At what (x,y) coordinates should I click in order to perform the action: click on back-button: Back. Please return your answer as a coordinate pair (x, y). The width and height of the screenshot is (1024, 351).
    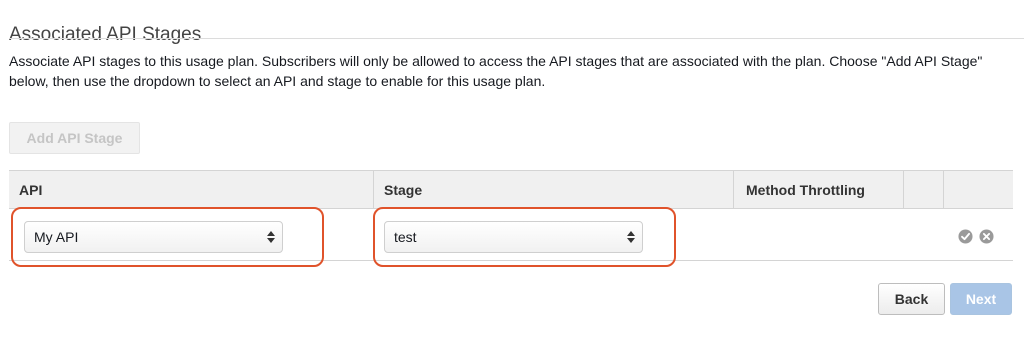
    Looking at the image, I should click on (911, 299).